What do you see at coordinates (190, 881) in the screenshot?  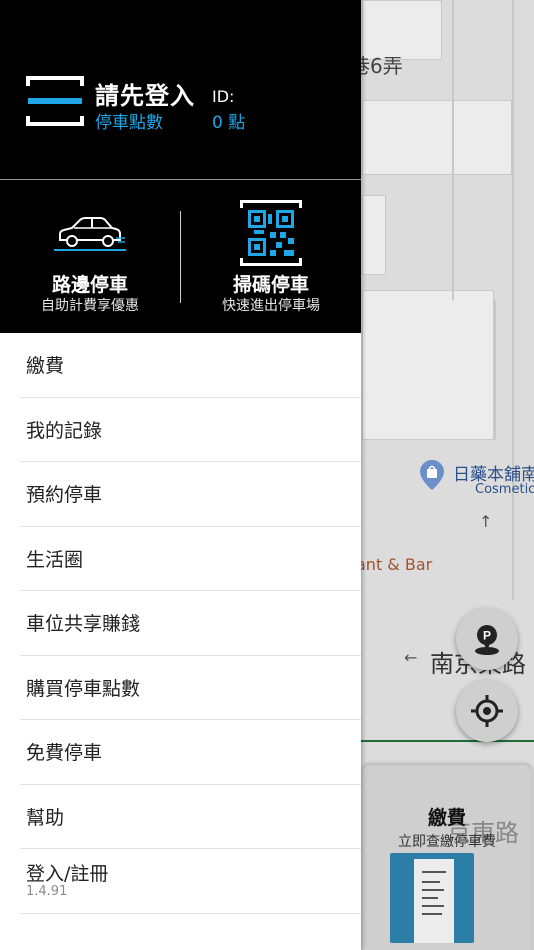 I see `menu-item-login-register: 登入/註冊 1.4.91` at bounding box center [190, 881].